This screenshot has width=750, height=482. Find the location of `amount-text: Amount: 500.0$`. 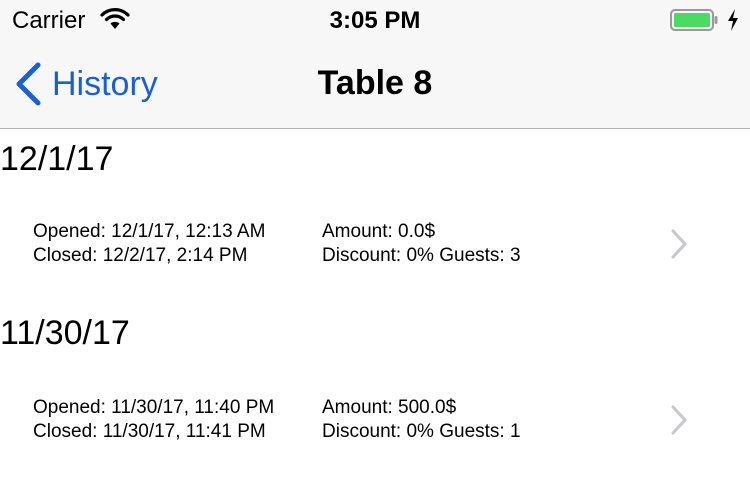

amount-text: Amount: 500.0$ is located at coordinates (389, 407).